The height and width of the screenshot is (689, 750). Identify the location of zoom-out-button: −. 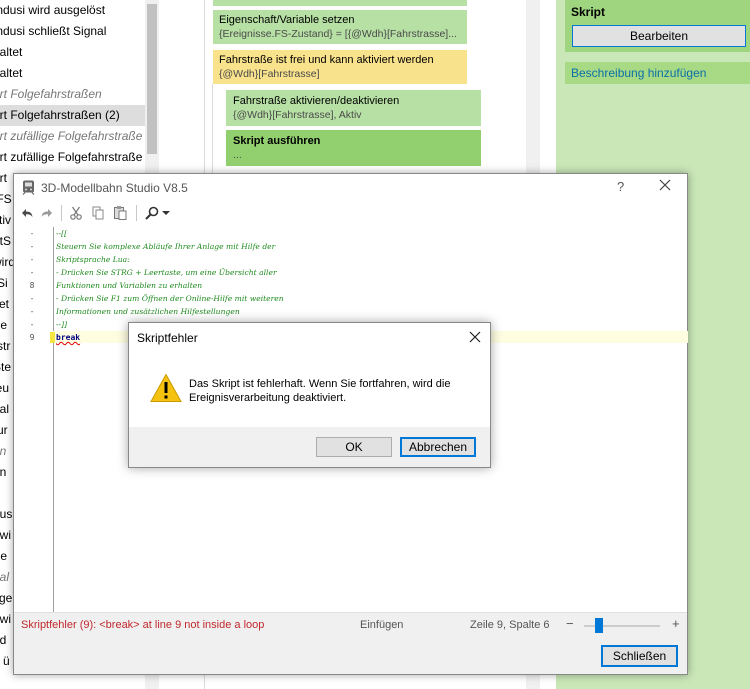
(570, 623).